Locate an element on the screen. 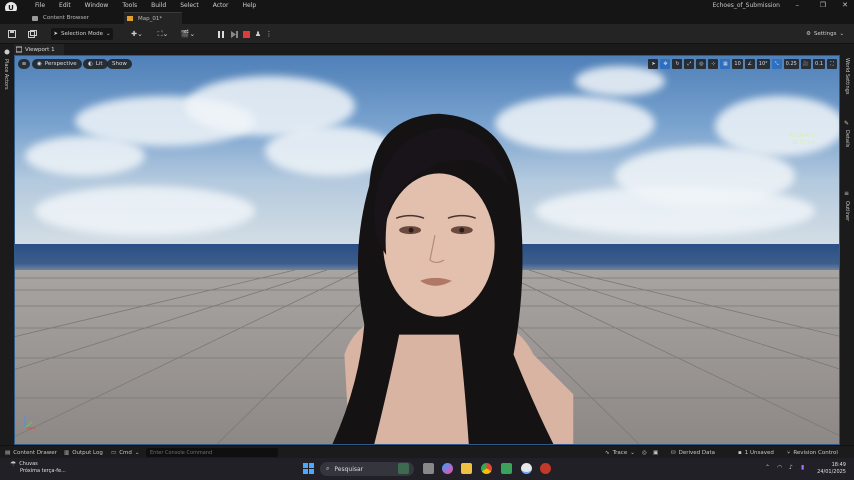 Image resolution: width=854 pixels, height=480 pixels. volume-icon: ♪ is located at coordinates (791, 467).